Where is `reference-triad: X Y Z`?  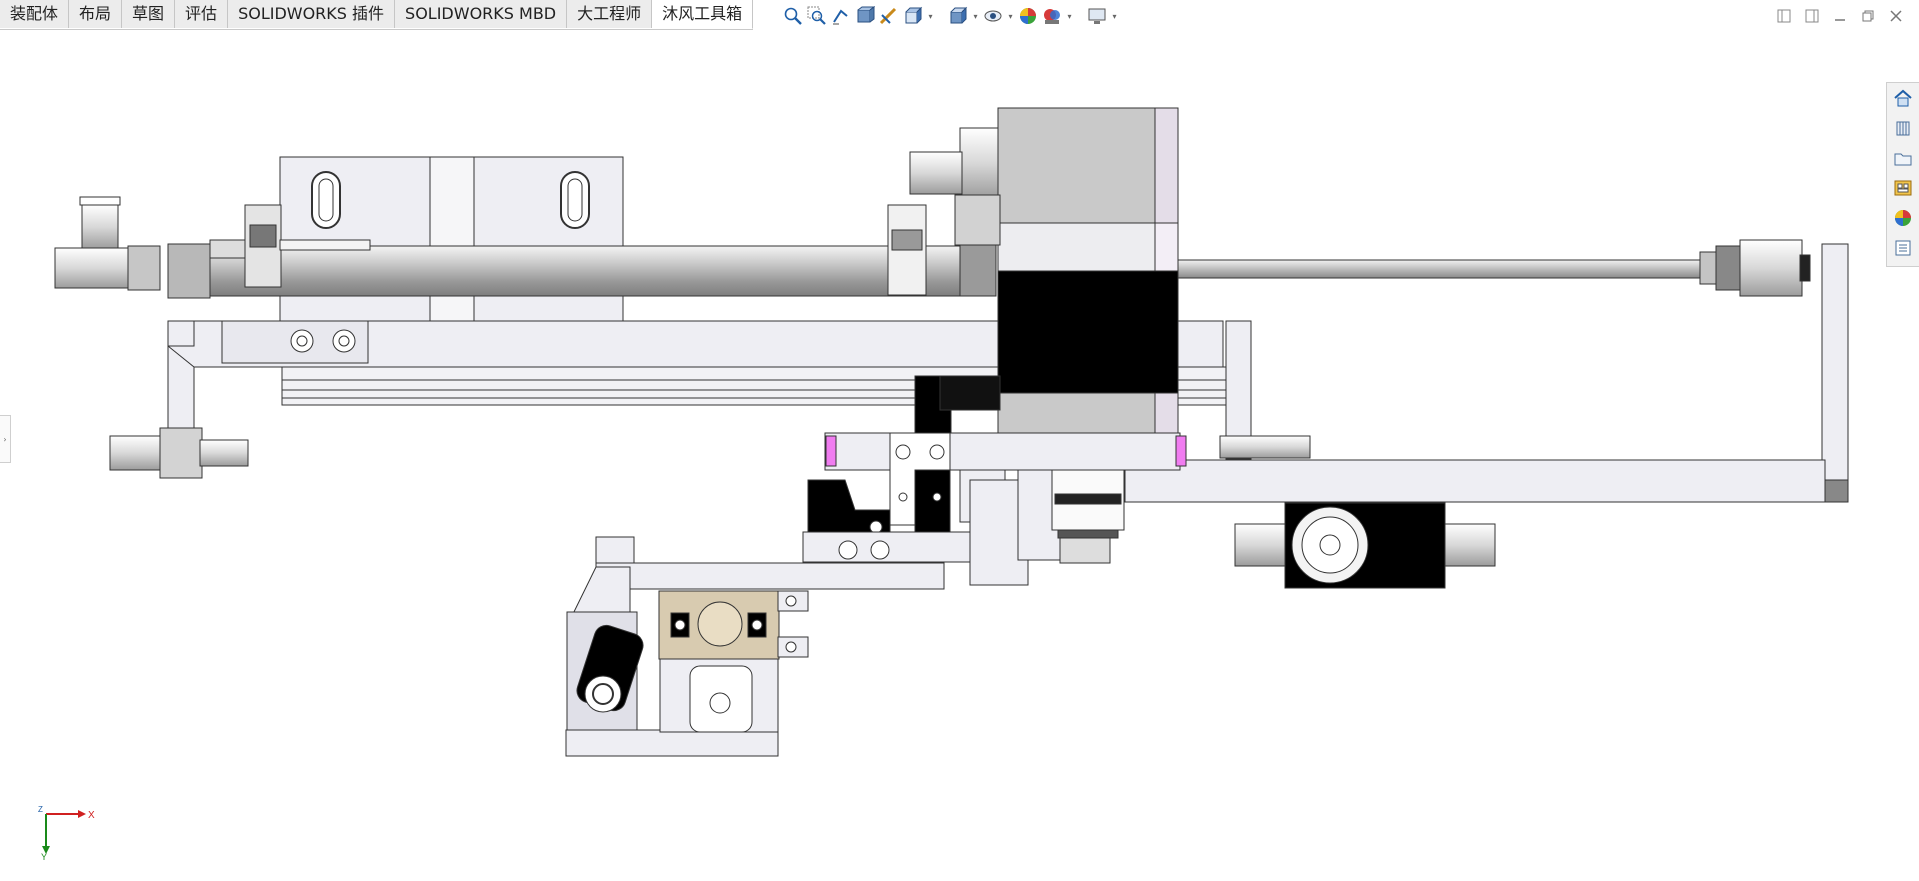 reference-triad: X Y Z is located at coordinates (66, 832).